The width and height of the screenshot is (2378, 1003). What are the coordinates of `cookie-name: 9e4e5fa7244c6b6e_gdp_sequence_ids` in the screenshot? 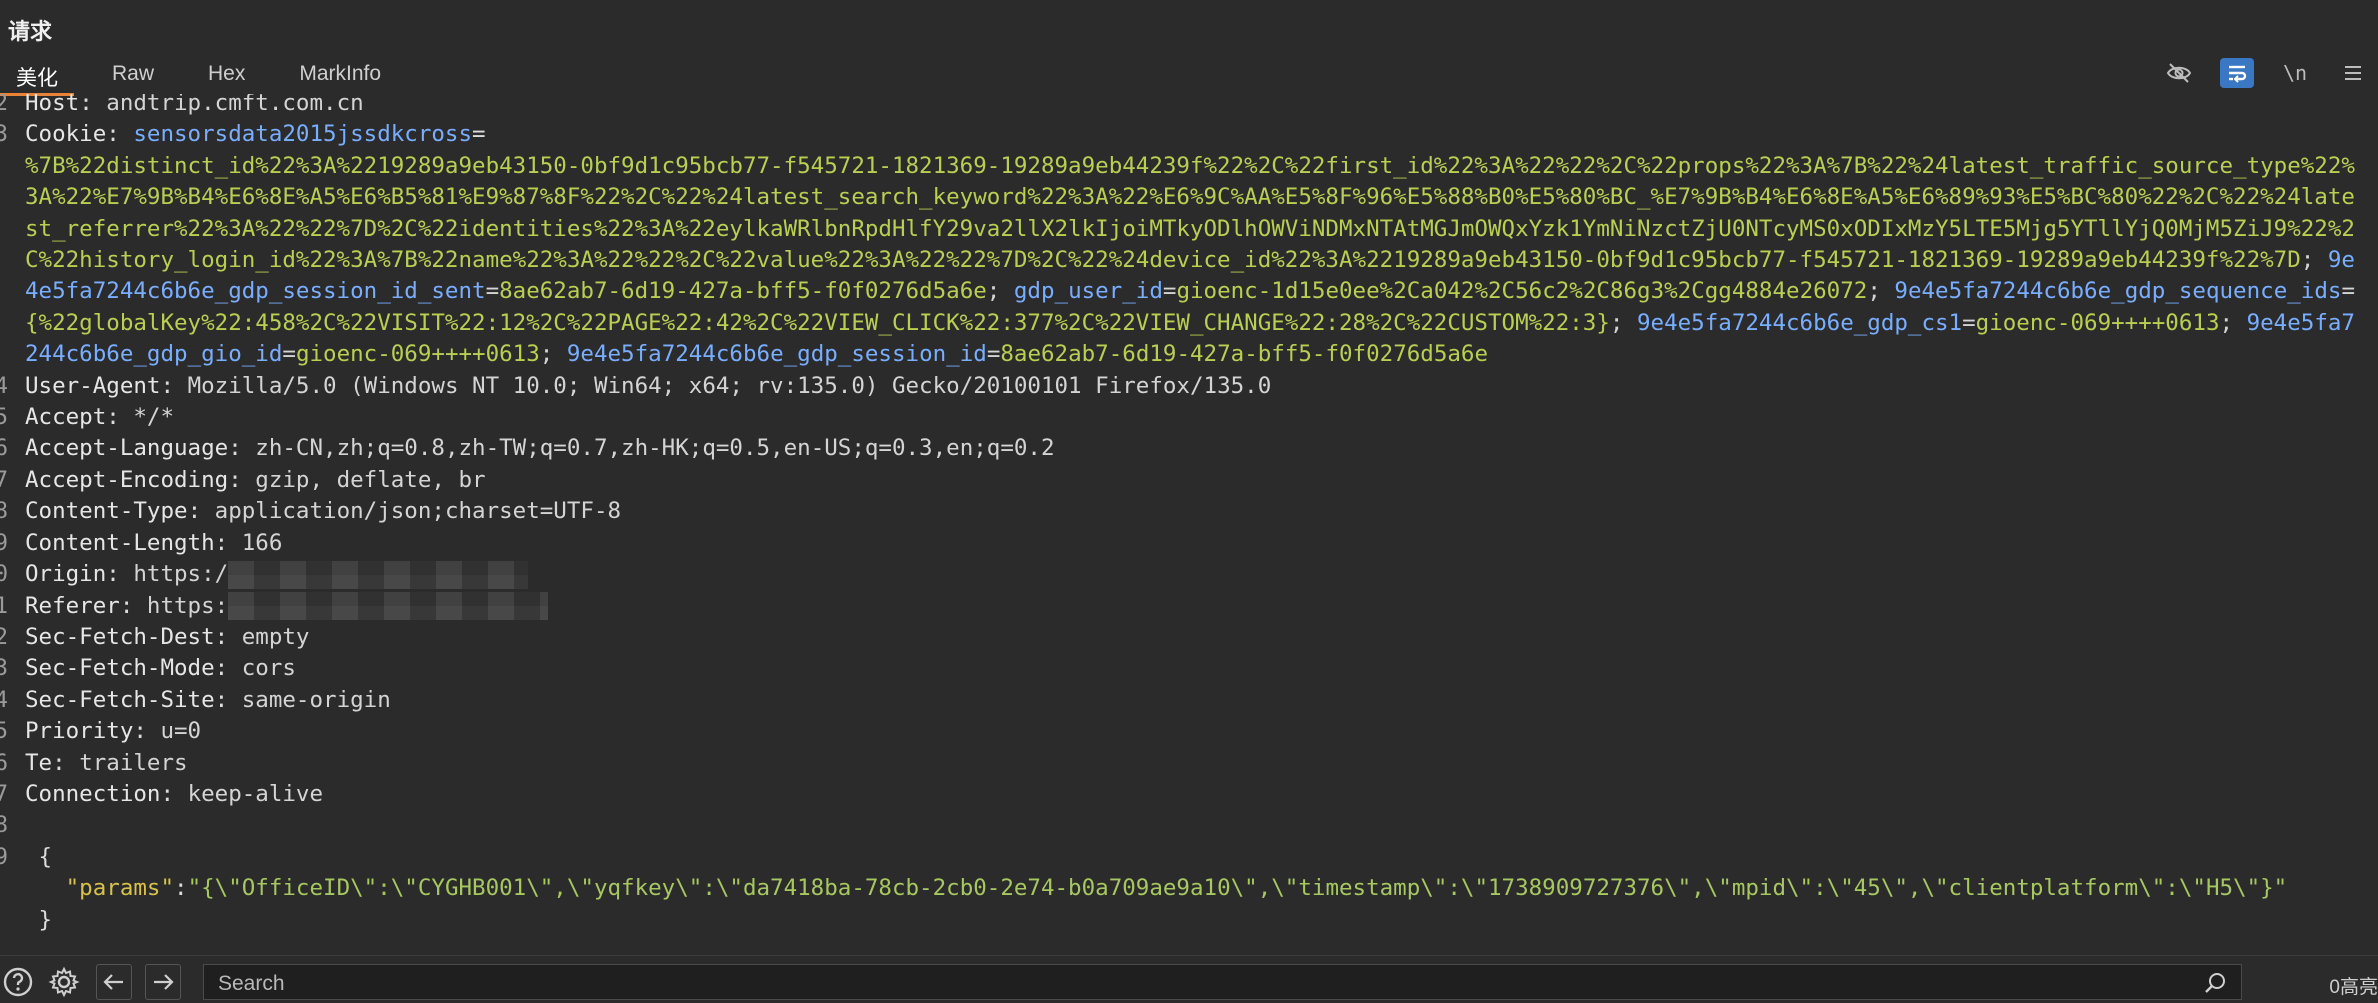 It's located at (2118, 291).